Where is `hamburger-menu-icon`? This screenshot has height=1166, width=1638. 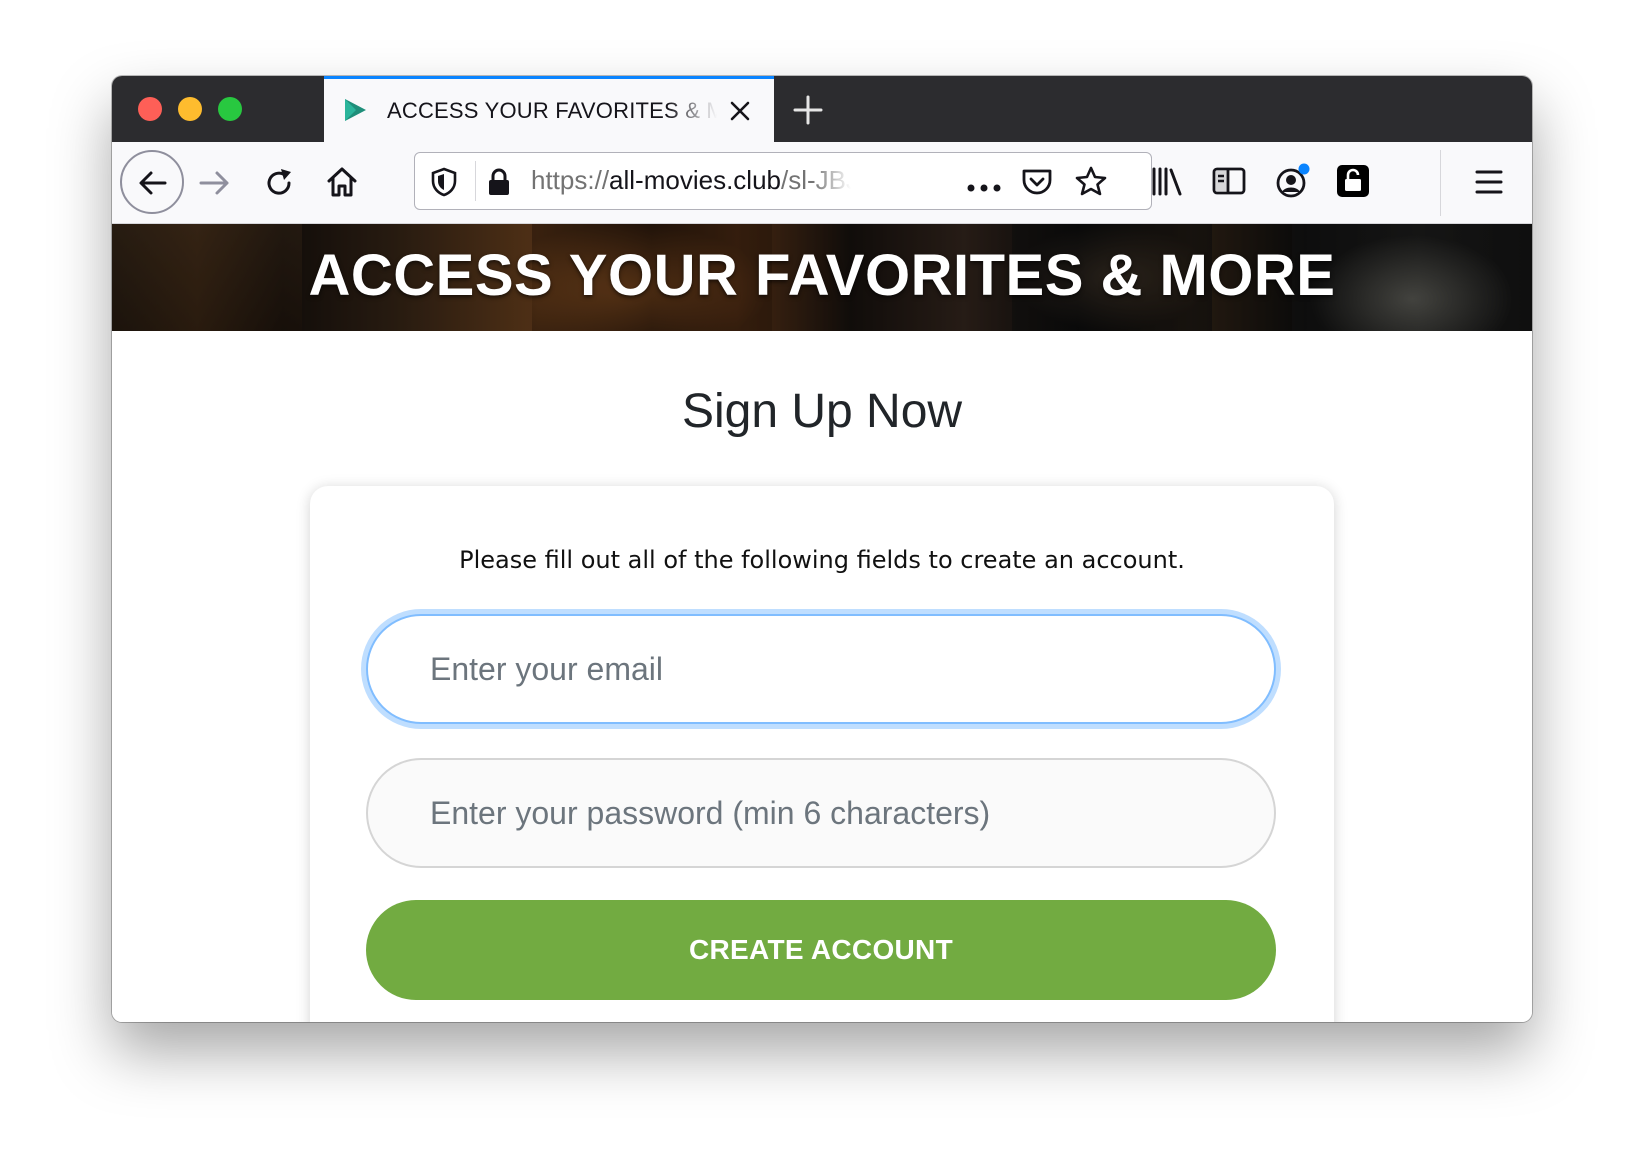 hamburger-menu-icon is located at coordinates (1489, 184).